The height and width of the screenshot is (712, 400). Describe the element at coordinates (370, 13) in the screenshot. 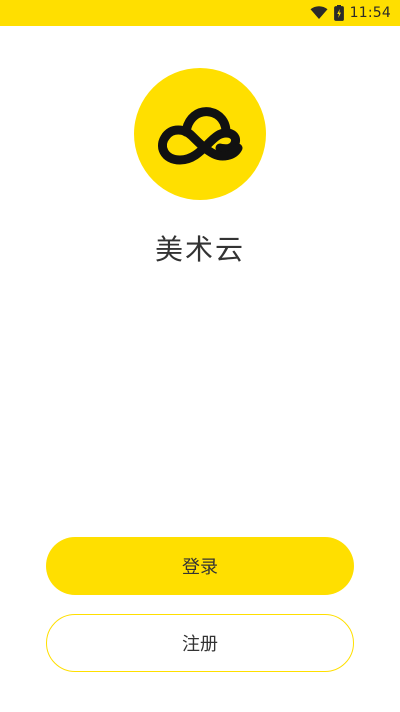

I see `status-time: 11:54` at that location.